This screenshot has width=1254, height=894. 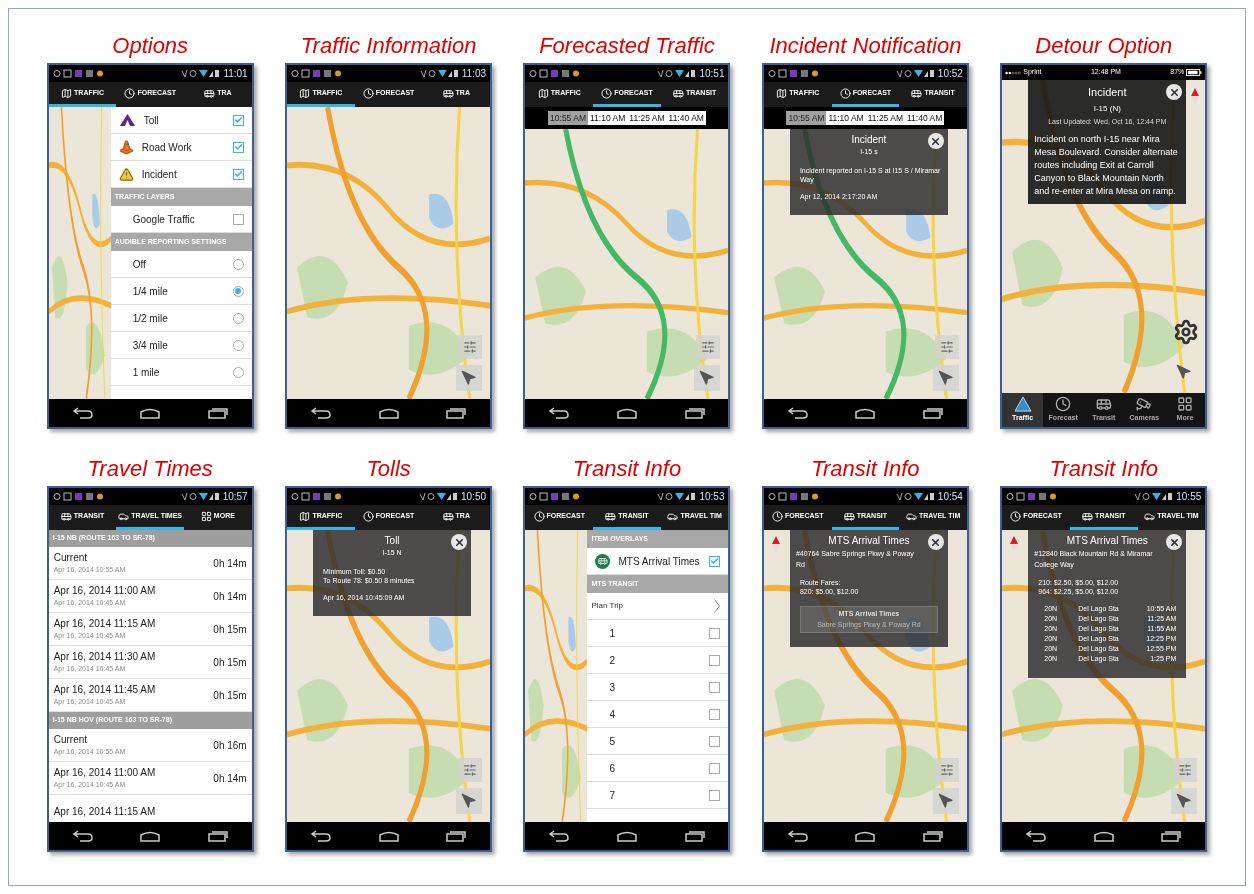 What do you see at coordinates (388, 46) in the screenshot?
I see `figure-caption: Traffic Information` at bounding box center [388, 46].